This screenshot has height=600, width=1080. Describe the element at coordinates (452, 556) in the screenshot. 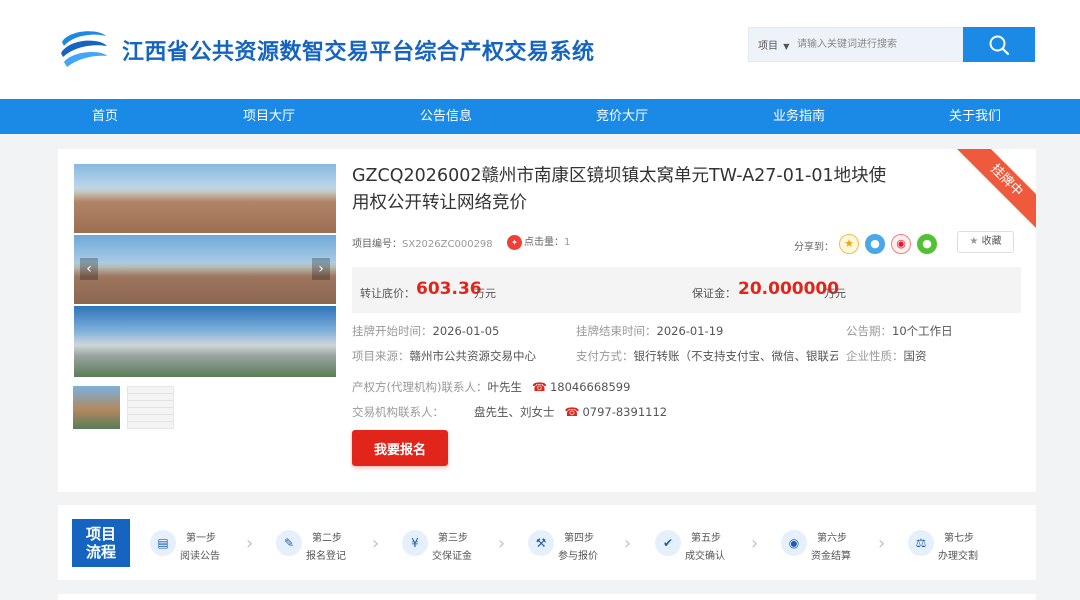

I see `step-name: 交保证金` at that location.